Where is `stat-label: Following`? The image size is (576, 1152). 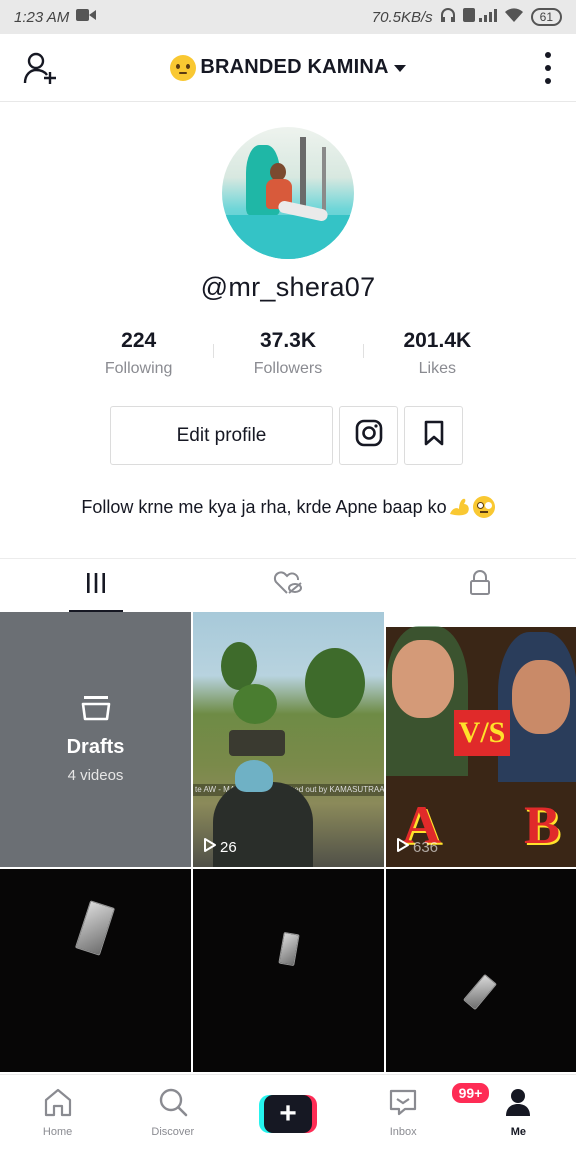 stat-label: Following is located at coordinates (138, 368).